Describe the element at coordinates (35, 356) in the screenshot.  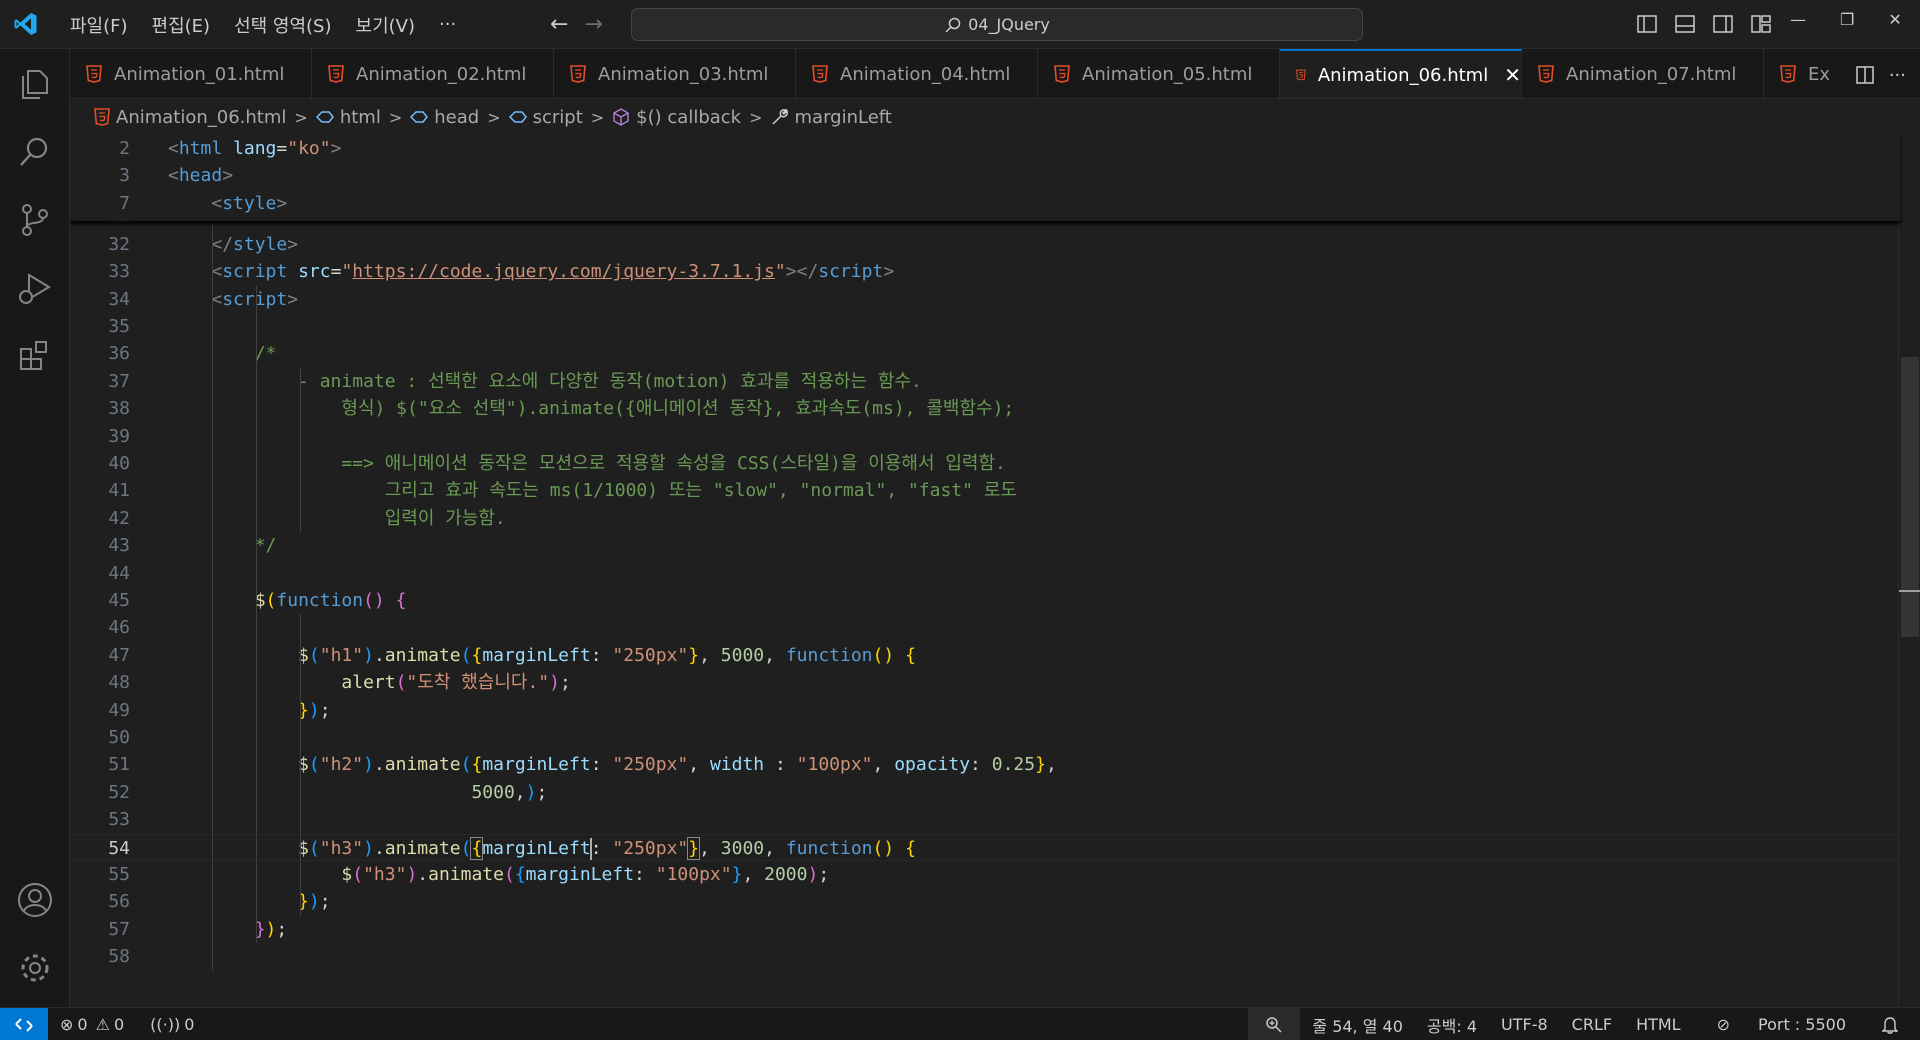
I see `extensions-icon` at that location.